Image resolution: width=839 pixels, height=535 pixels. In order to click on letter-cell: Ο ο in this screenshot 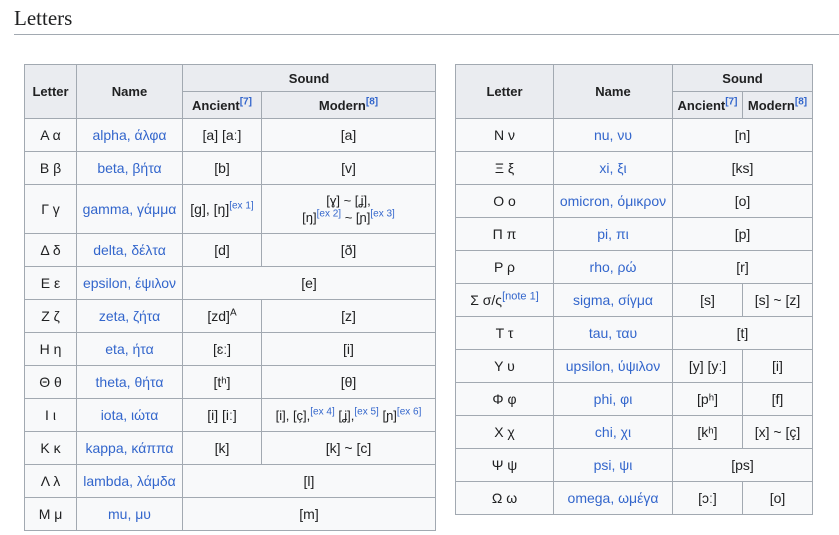, I will do `click(504, 201)`.